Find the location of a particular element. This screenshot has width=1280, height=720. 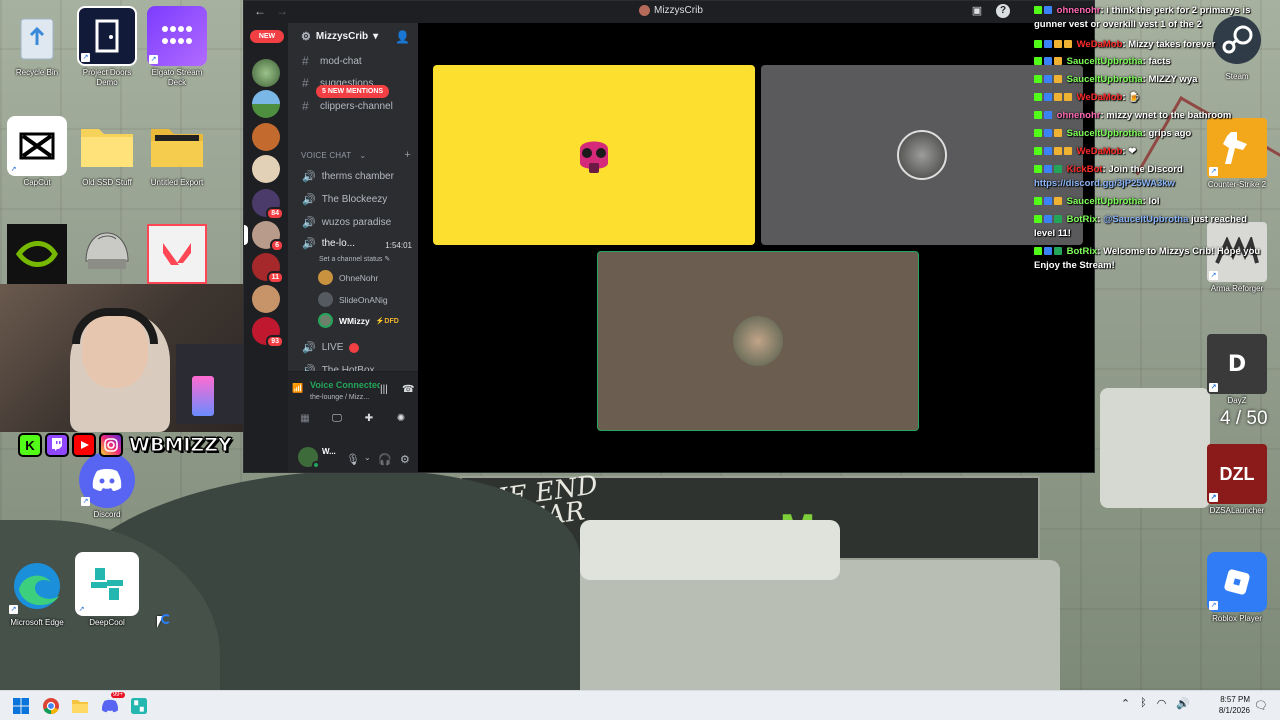

channel-status: Set a channel status ✎ is located at coordinates (354, 259).